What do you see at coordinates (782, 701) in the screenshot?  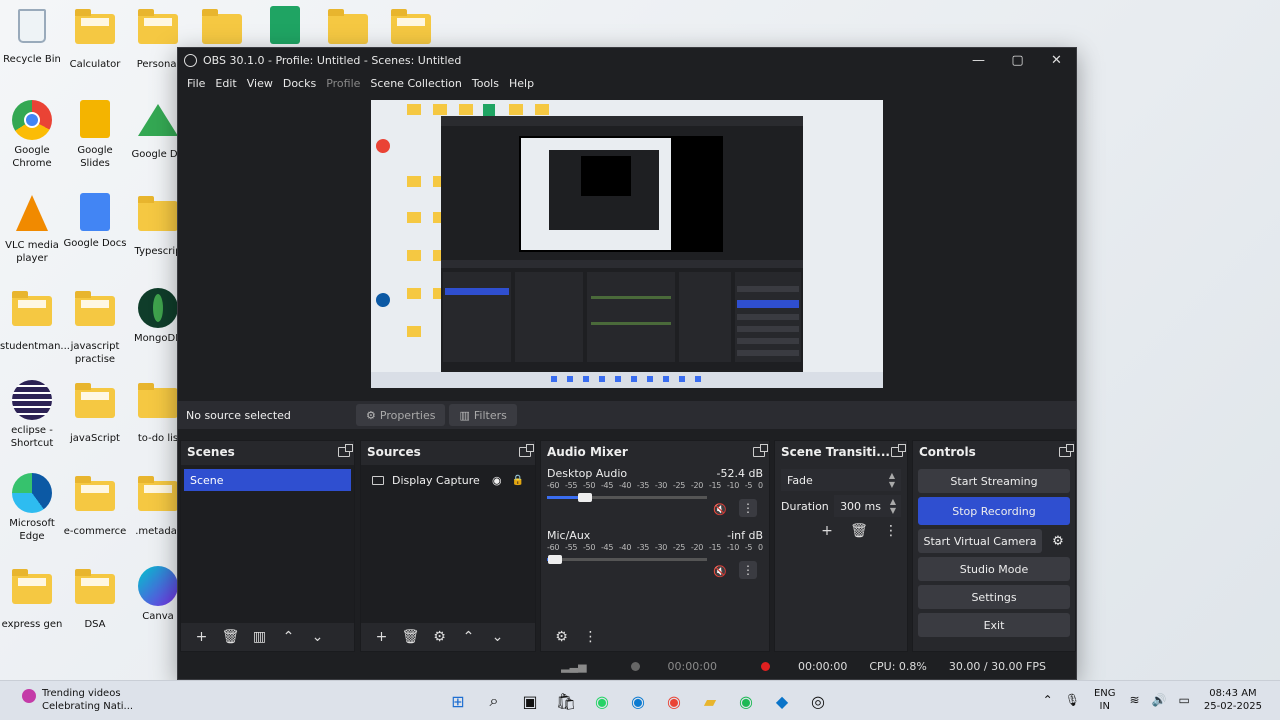 I see `vscode-icon: ◆` at bounding box center [782, 701].